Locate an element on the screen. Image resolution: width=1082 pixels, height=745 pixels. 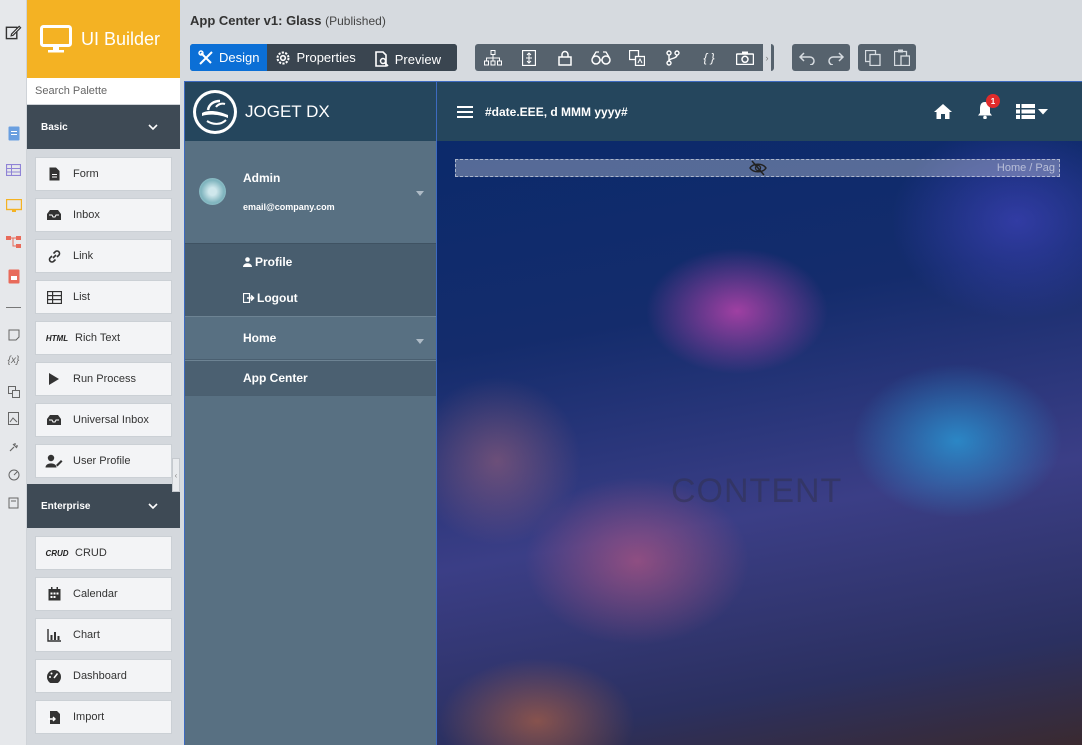
user-icon is located at coordinates (247, 262).